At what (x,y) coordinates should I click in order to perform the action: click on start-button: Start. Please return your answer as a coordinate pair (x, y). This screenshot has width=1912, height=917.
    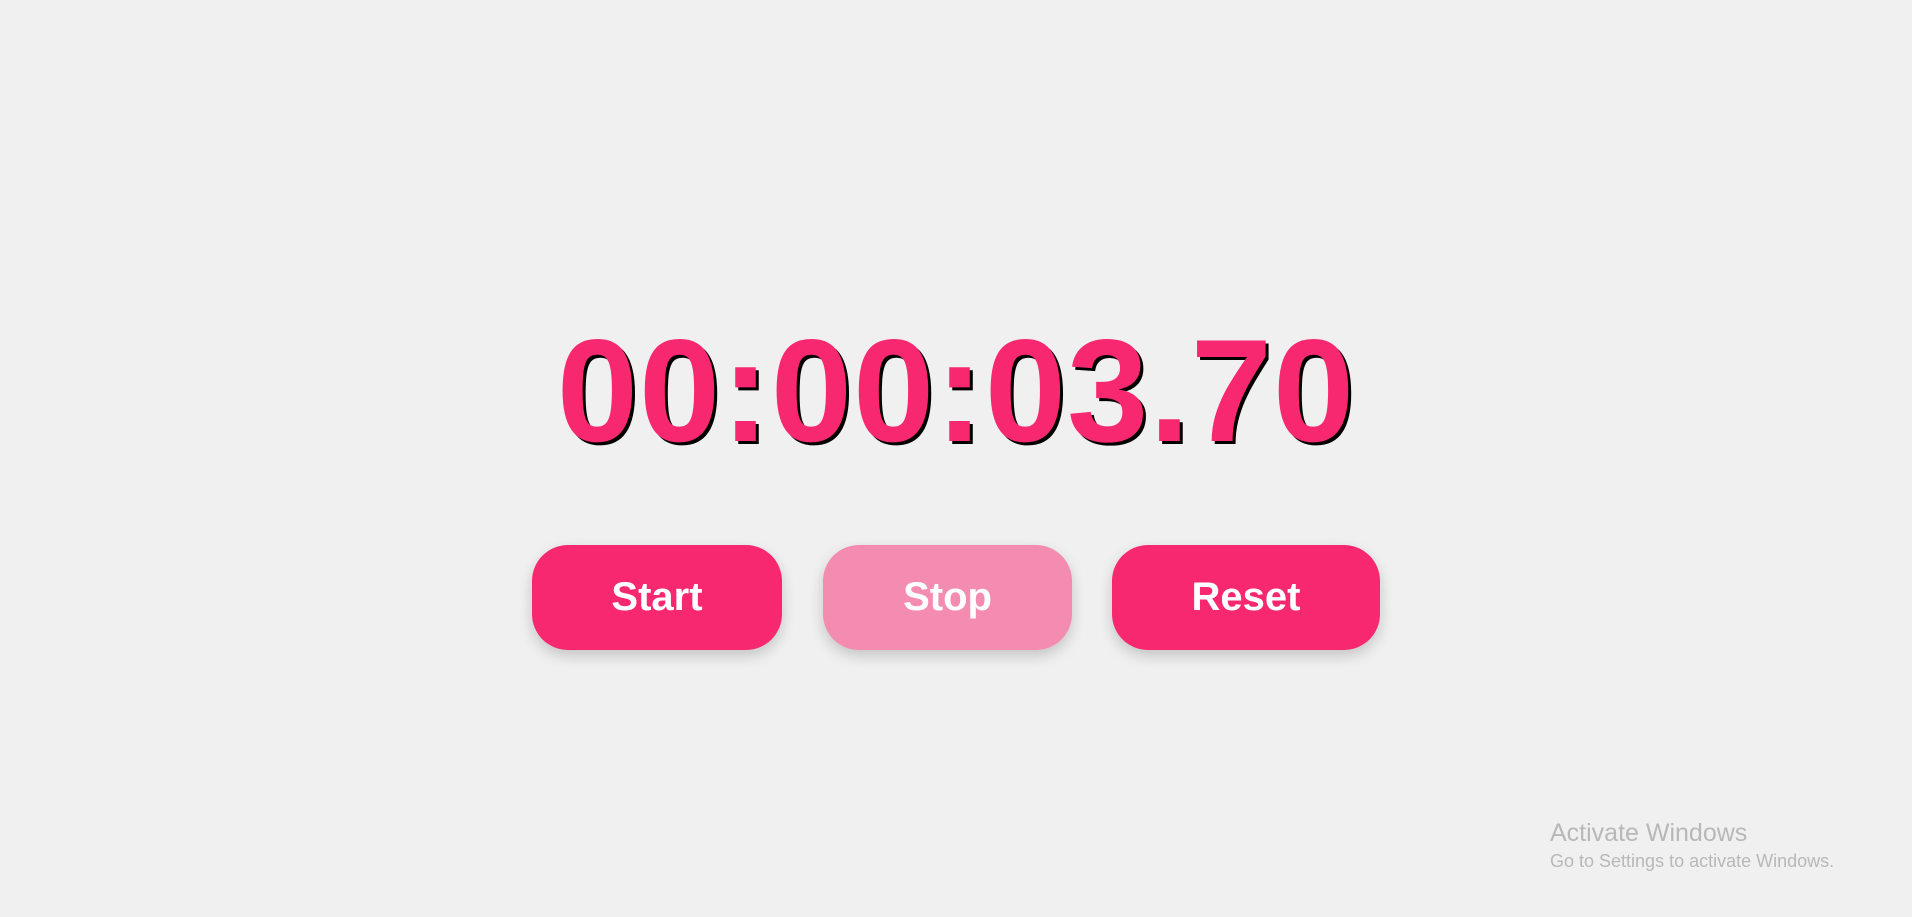
    Looking at the image, I should click on (657, 597).